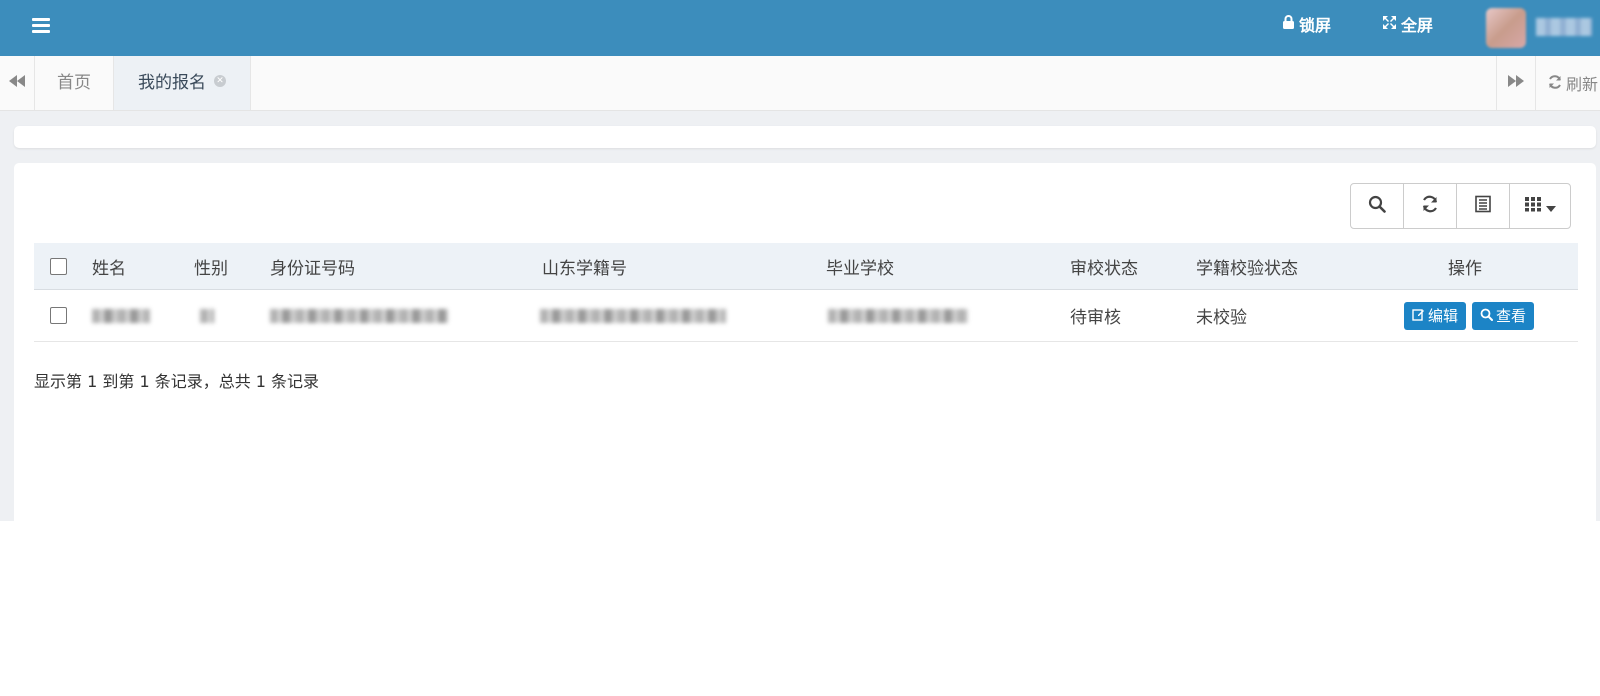  I want to click on redacted-gender, so click(207, 315).